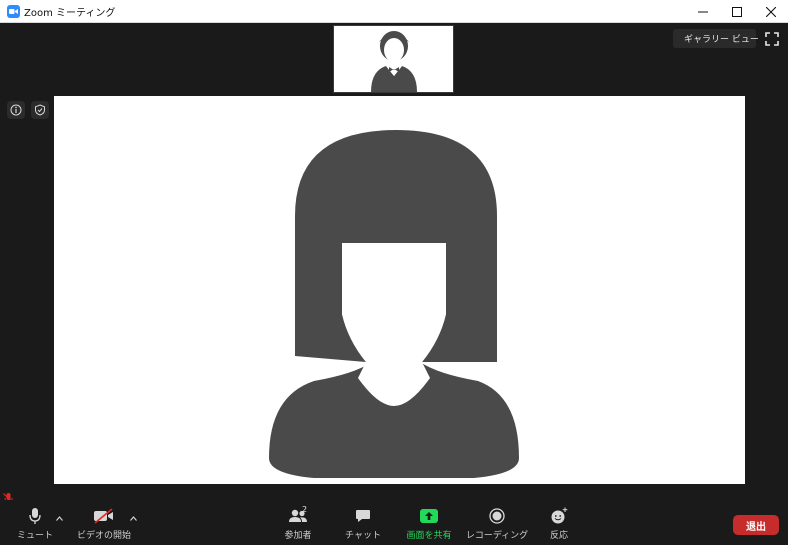 This screenshot has height=545, width=788. I want to click on gallery-view-label: ギャラリー ビュー, so click(721, 40).